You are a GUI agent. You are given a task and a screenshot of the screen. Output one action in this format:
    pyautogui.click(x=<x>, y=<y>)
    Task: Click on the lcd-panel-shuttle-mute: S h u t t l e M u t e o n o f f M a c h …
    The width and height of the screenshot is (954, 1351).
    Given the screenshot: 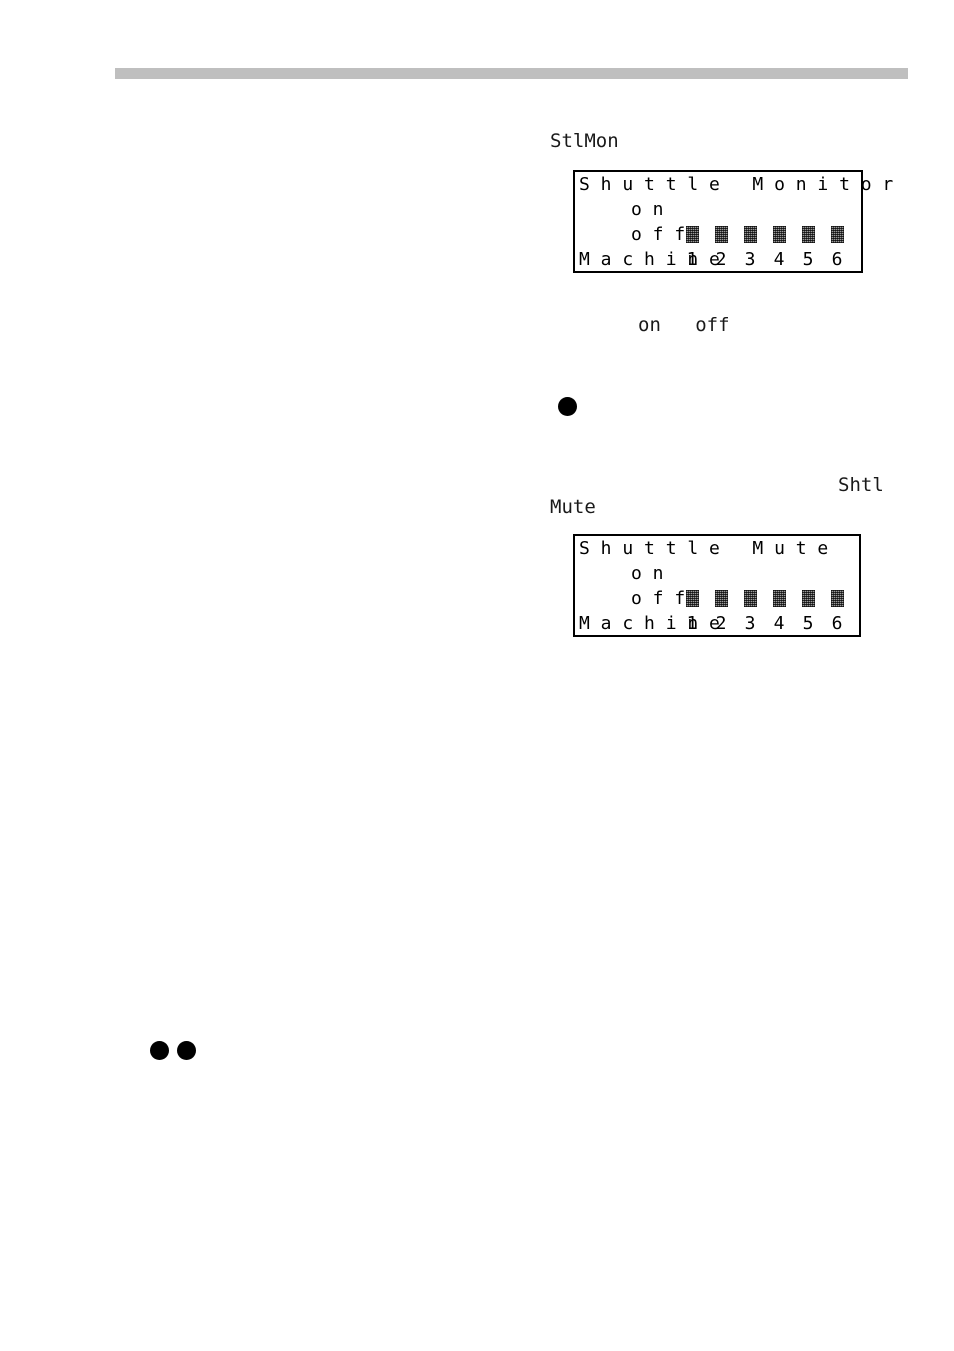 What is the action you would take?
    pyautogui.click(x=717, y=585)
    